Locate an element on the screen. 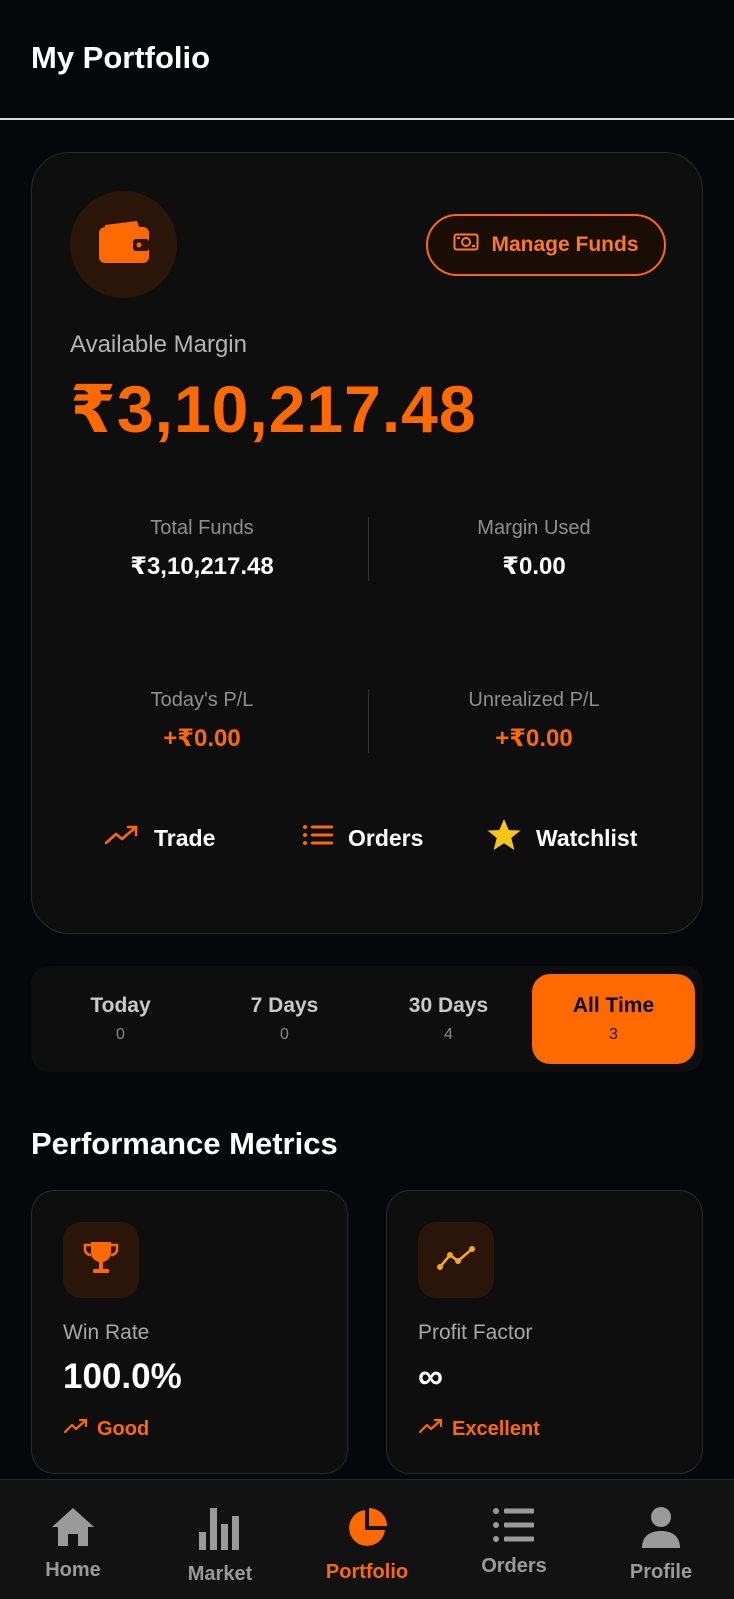 The width and height of the screenshot is (734, 1599). stat-value: ₹0.00 is located at coordinates (534, 566).